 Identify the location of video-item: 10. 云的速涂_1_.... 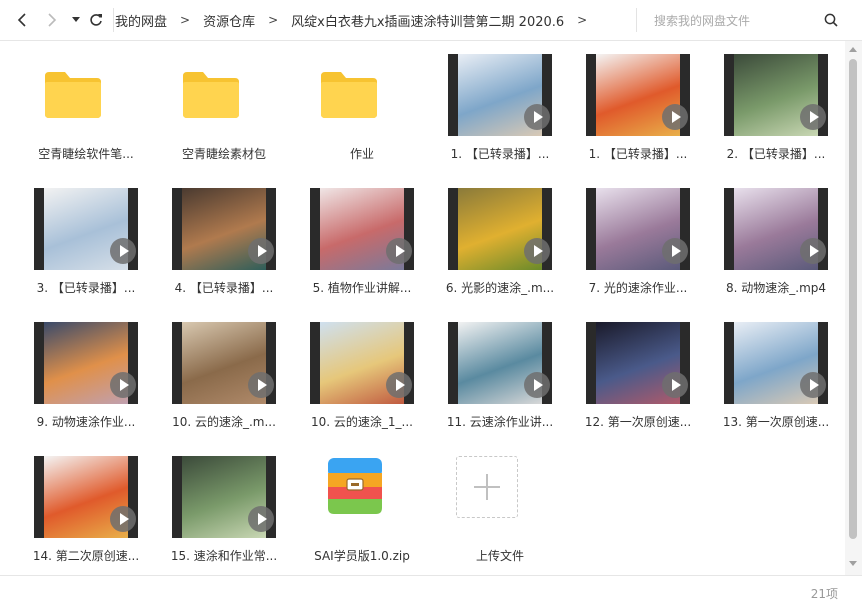
(358, 374).